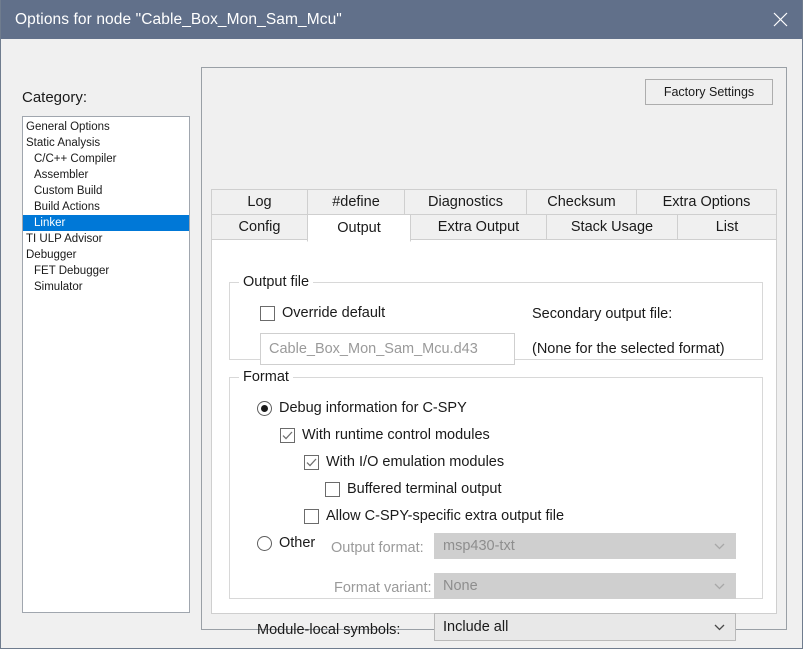 The width and height of the screenshot is (803, 649). Describe the element at coordinates (387, 349) in the screenshot. I see `output-filename-input: Cable_Box_Mon_Sam_Mcu.d43` at that location.